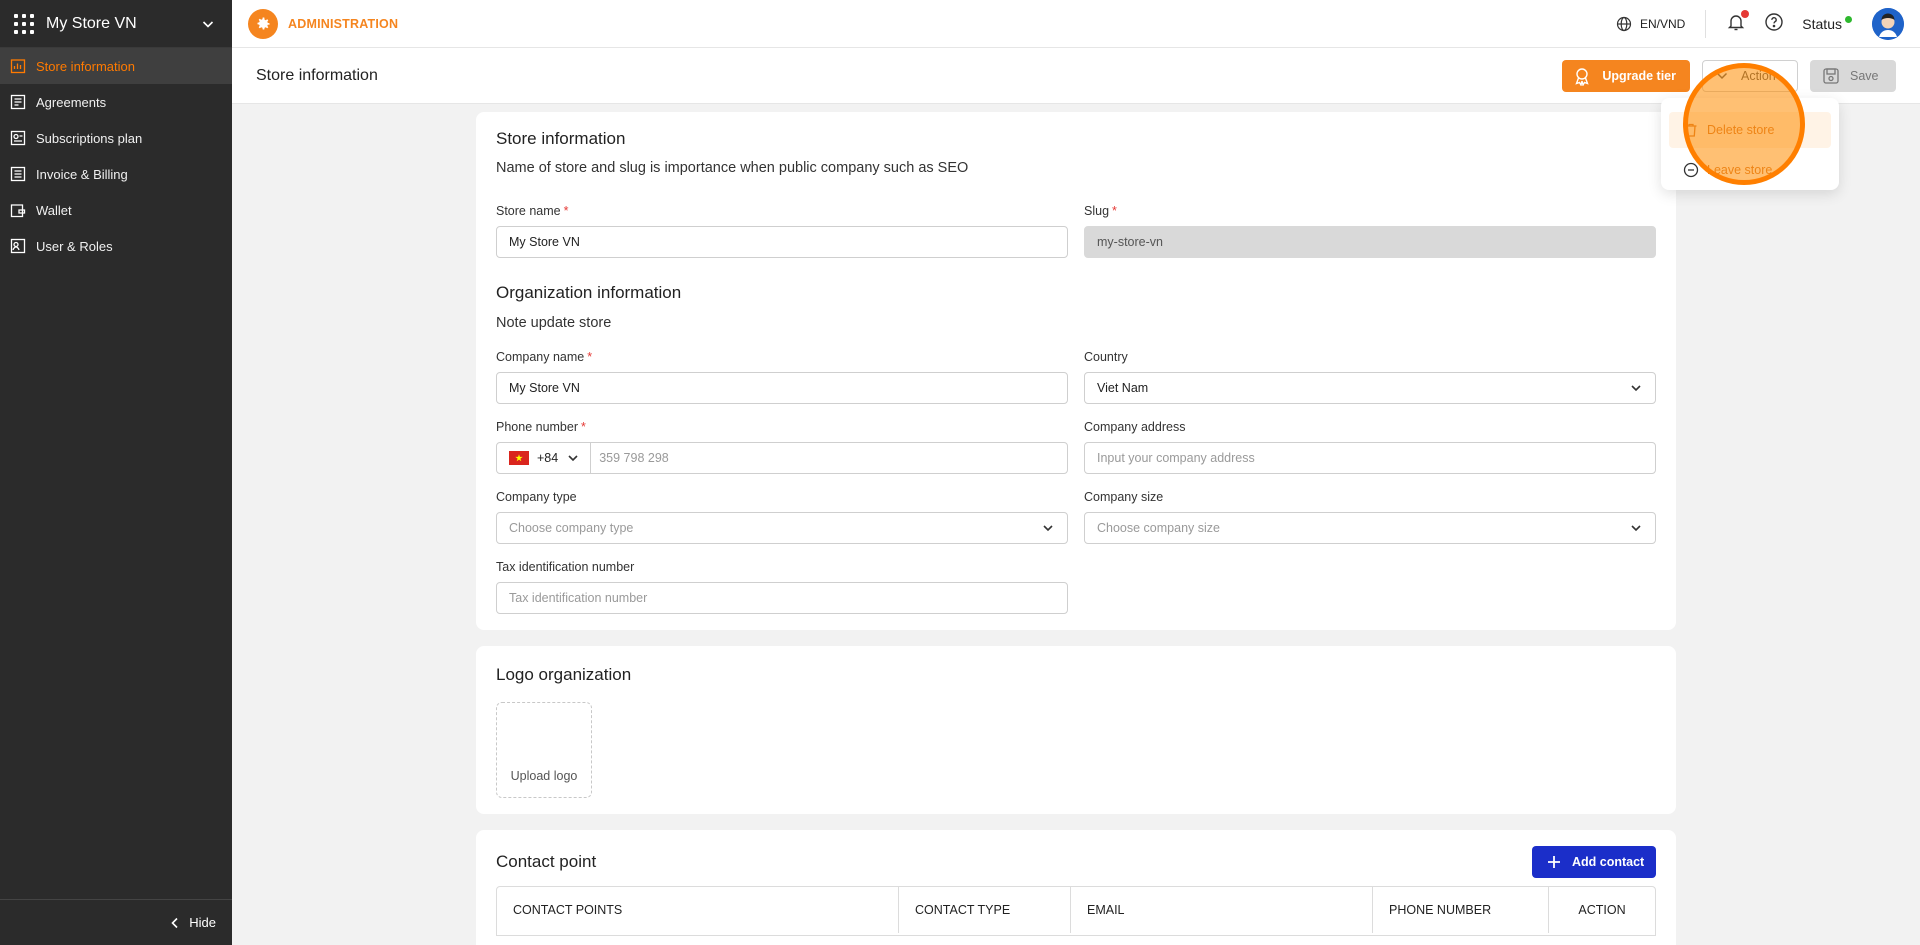  Describe the element at coordinates (202, 922) in the screenshot. I see `hide-label: Hide` at that location.